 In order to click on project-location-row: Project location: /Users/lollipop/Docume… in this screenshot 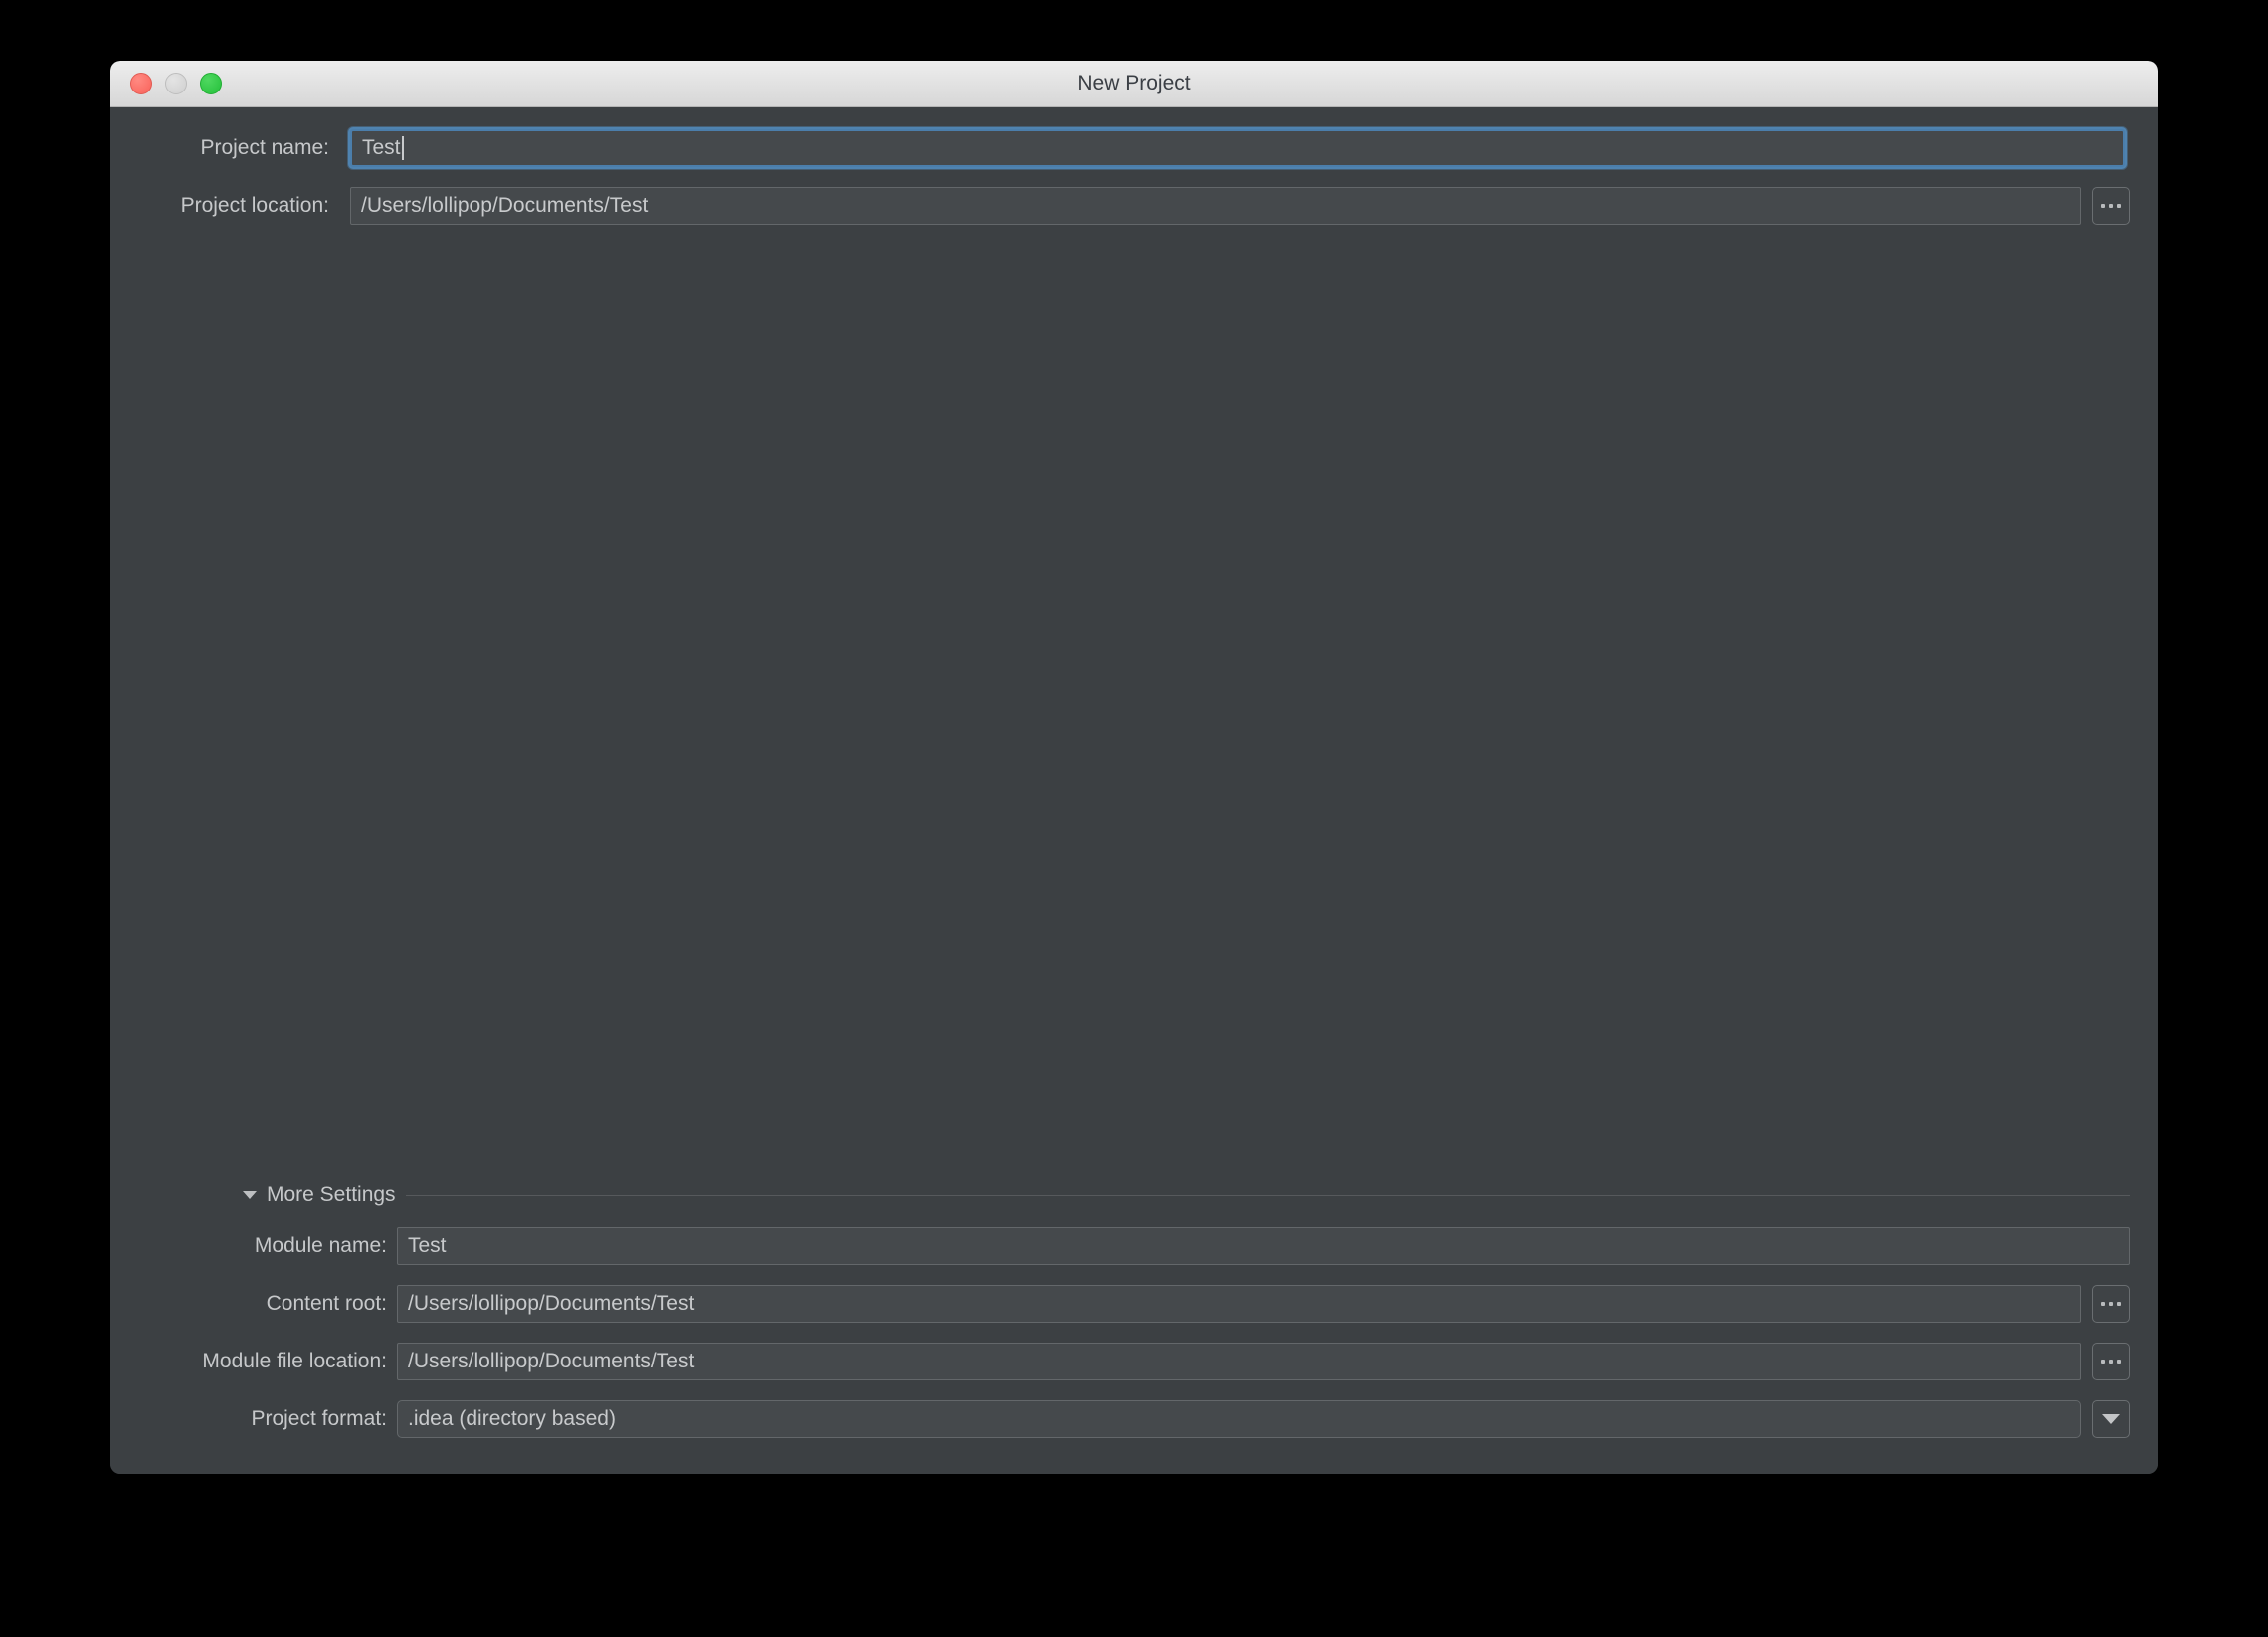, I will do `click(1120, 206)`.